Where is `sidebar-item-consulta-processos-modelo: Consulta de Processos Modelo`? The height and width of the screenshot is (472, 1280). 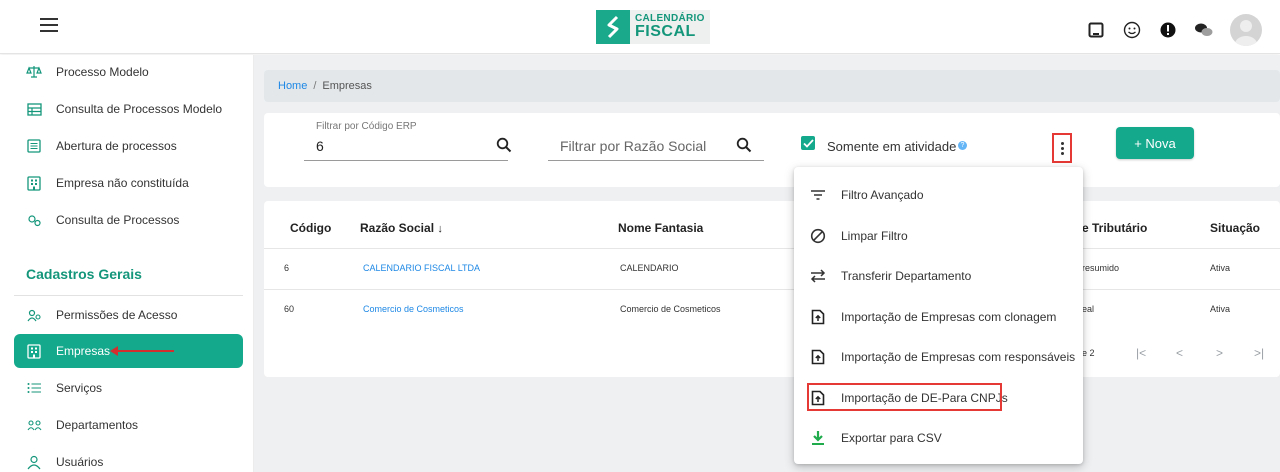
sidebar-item-consulta-processos-modelo: Consulta de Processos Modelo is located at coordinates (128, 109).